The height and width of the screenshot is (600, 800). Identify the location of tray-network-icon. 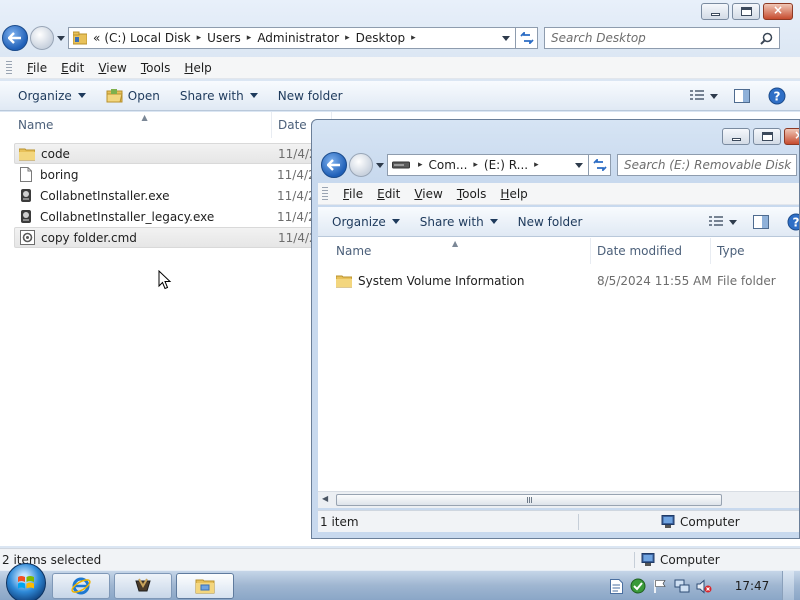
(682, 586).